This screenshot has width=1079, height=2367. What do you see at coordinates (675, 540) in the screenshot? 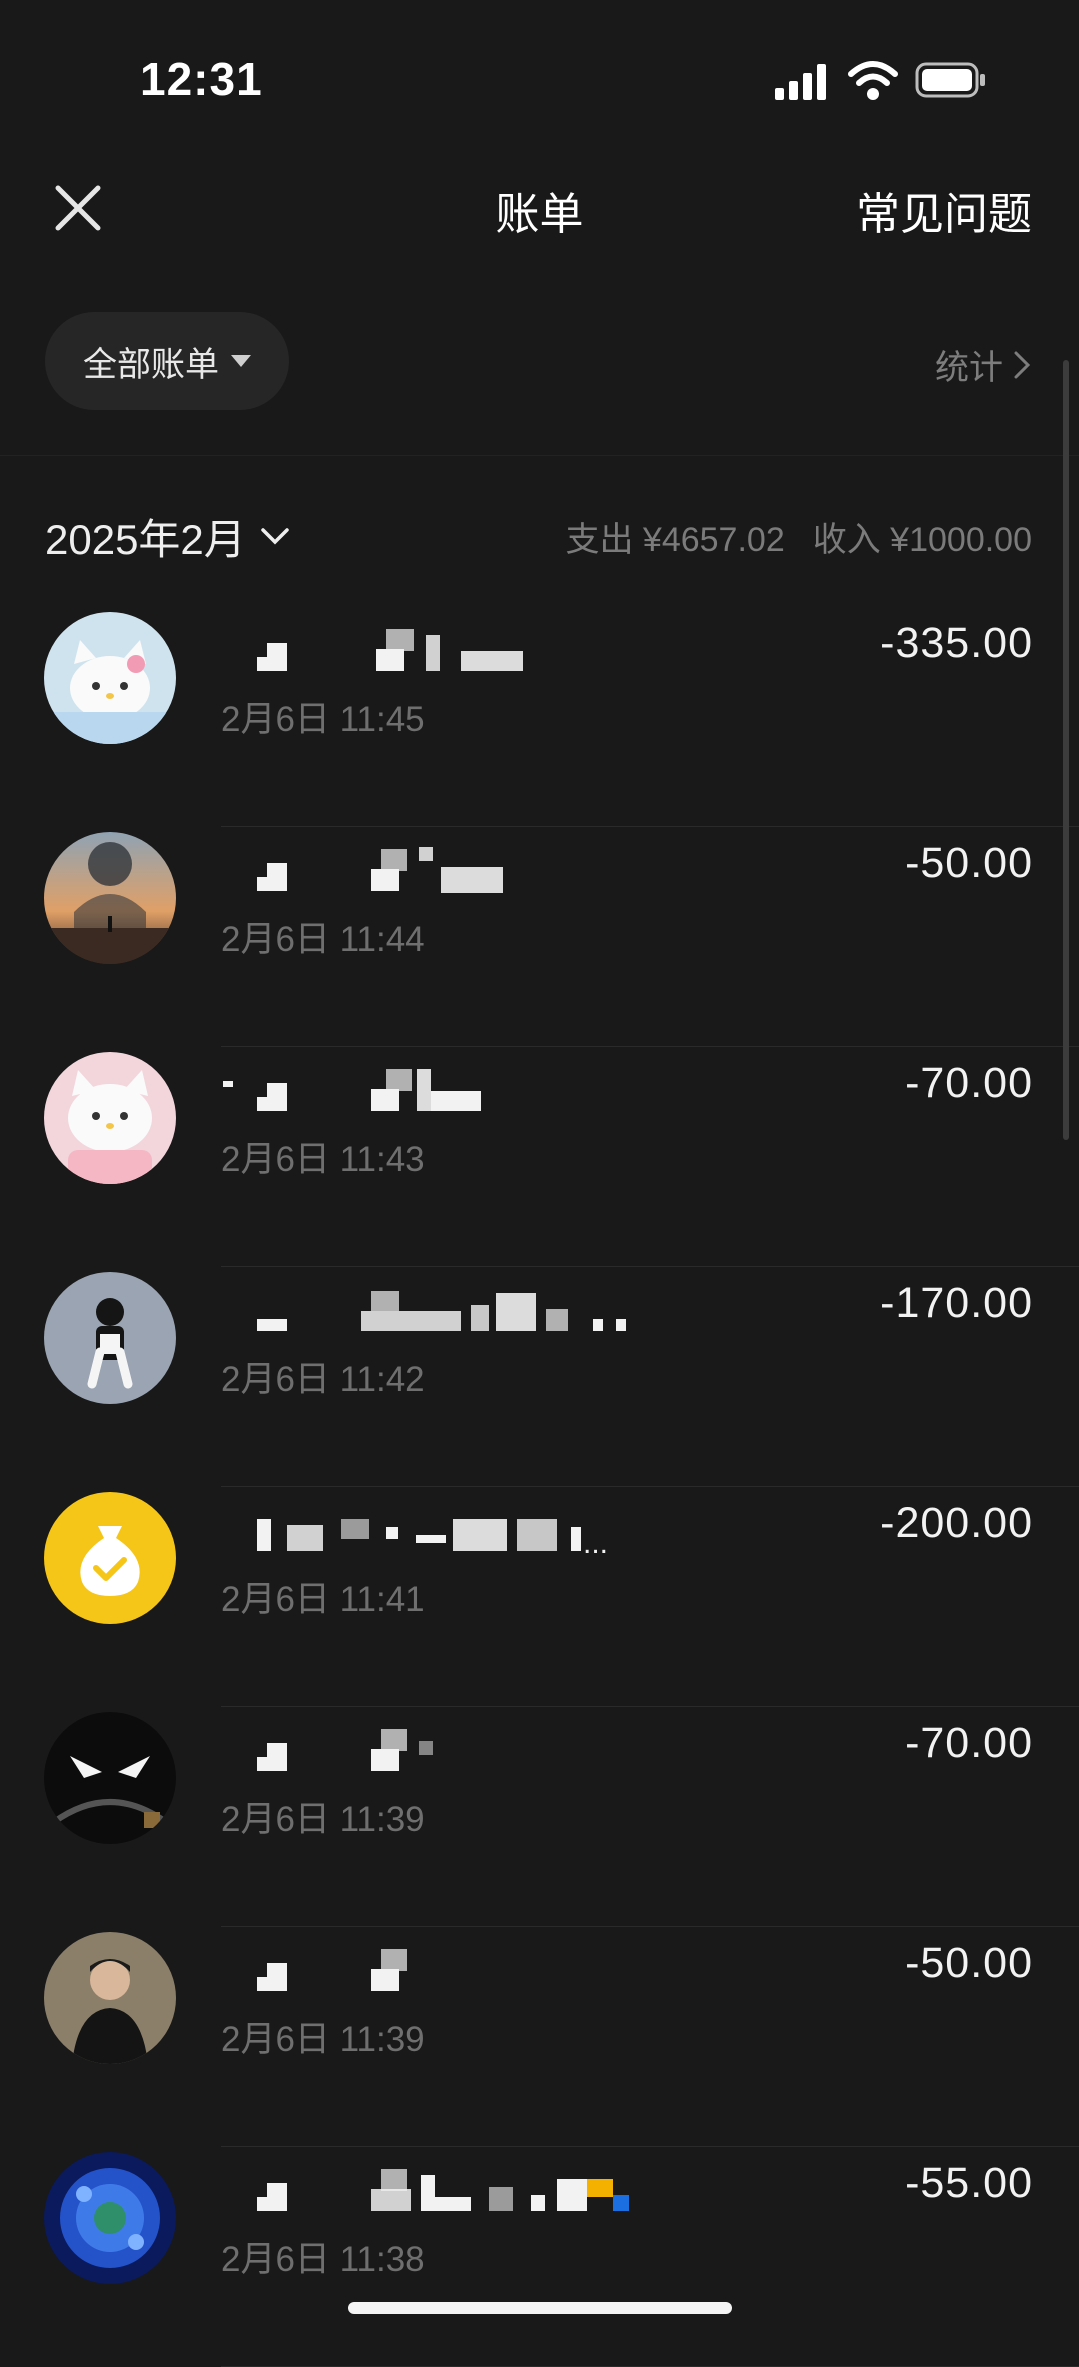
I see `expense-total: 支出 ¥4657.02` at bounding box center [675, 540].